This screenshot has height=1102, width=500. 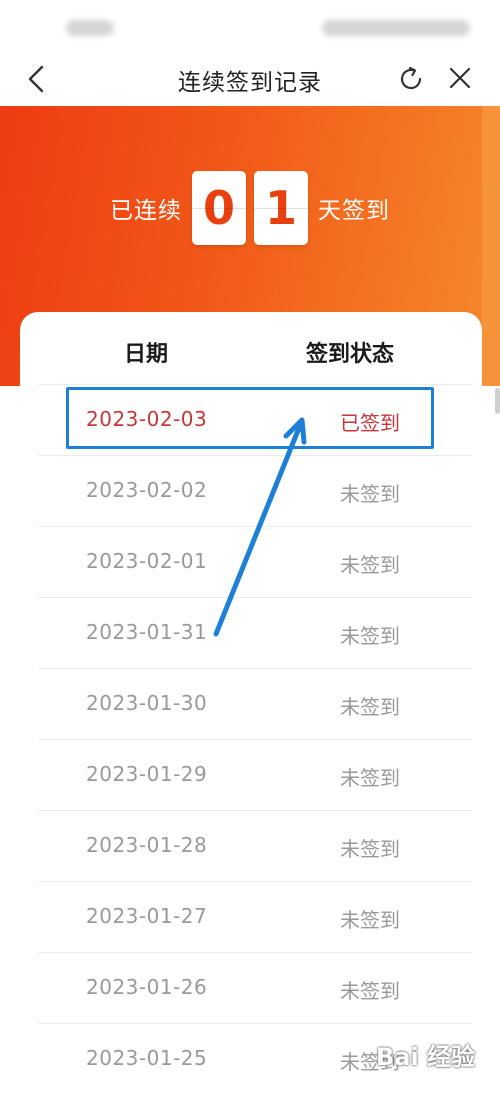 What do you see at coordinates (426, 1056) in the screenshot?
I see `watermark: Bai 经验` at bounding box center [426, 1056].